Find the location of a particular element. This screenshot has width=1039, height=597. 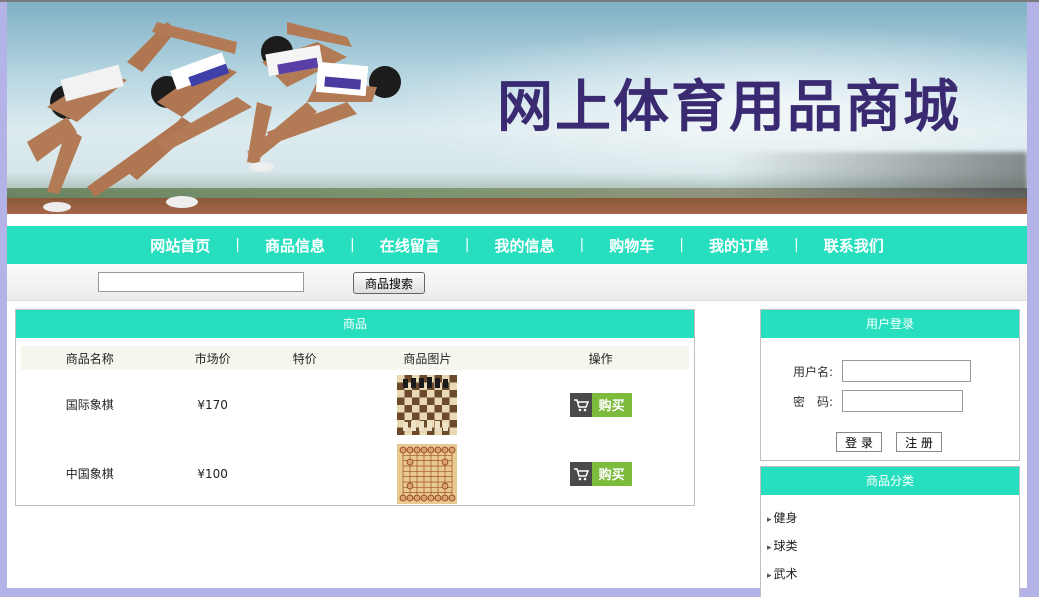

categories-panel: 商品分类 ▸ 健身 ▸ 球类 ▸ 武术 is located at coordinates (890, 531).